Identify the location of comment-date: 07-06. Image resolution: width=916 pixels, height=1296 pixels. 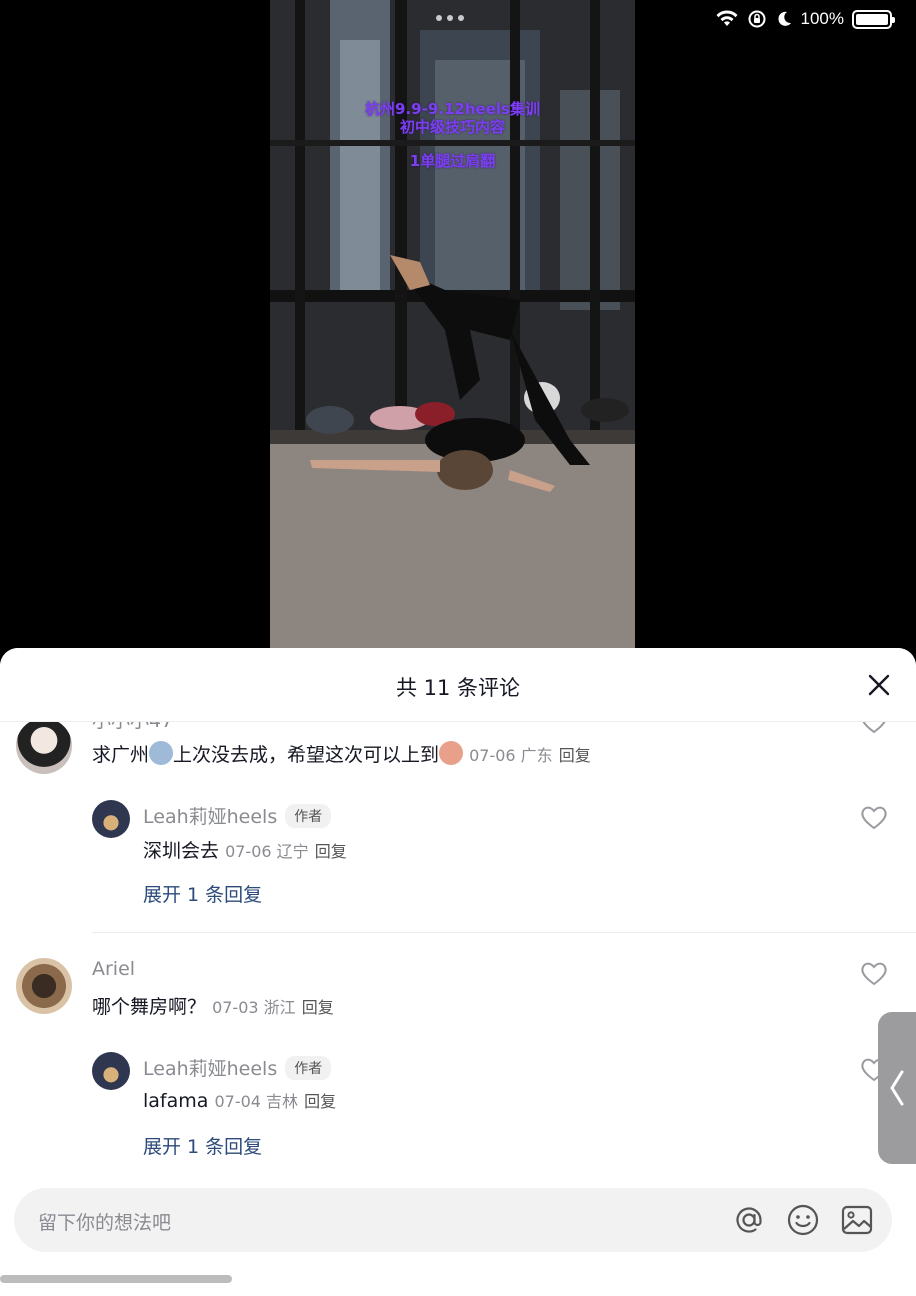
(492, 755).